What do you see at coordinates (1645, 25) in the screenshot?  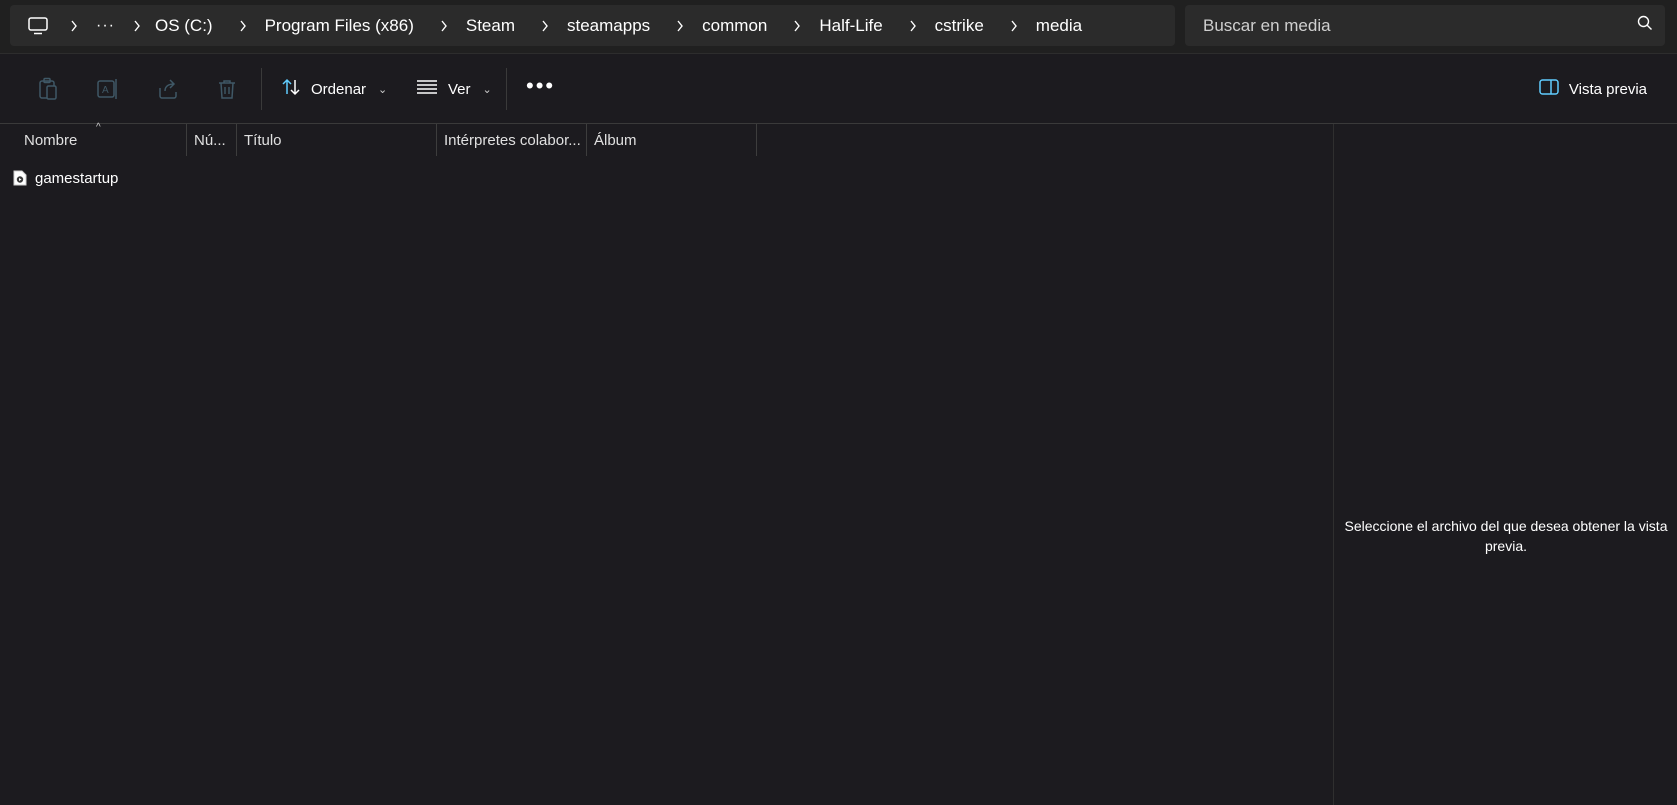 I see `search-icon` at bounding box center [1645, 25].